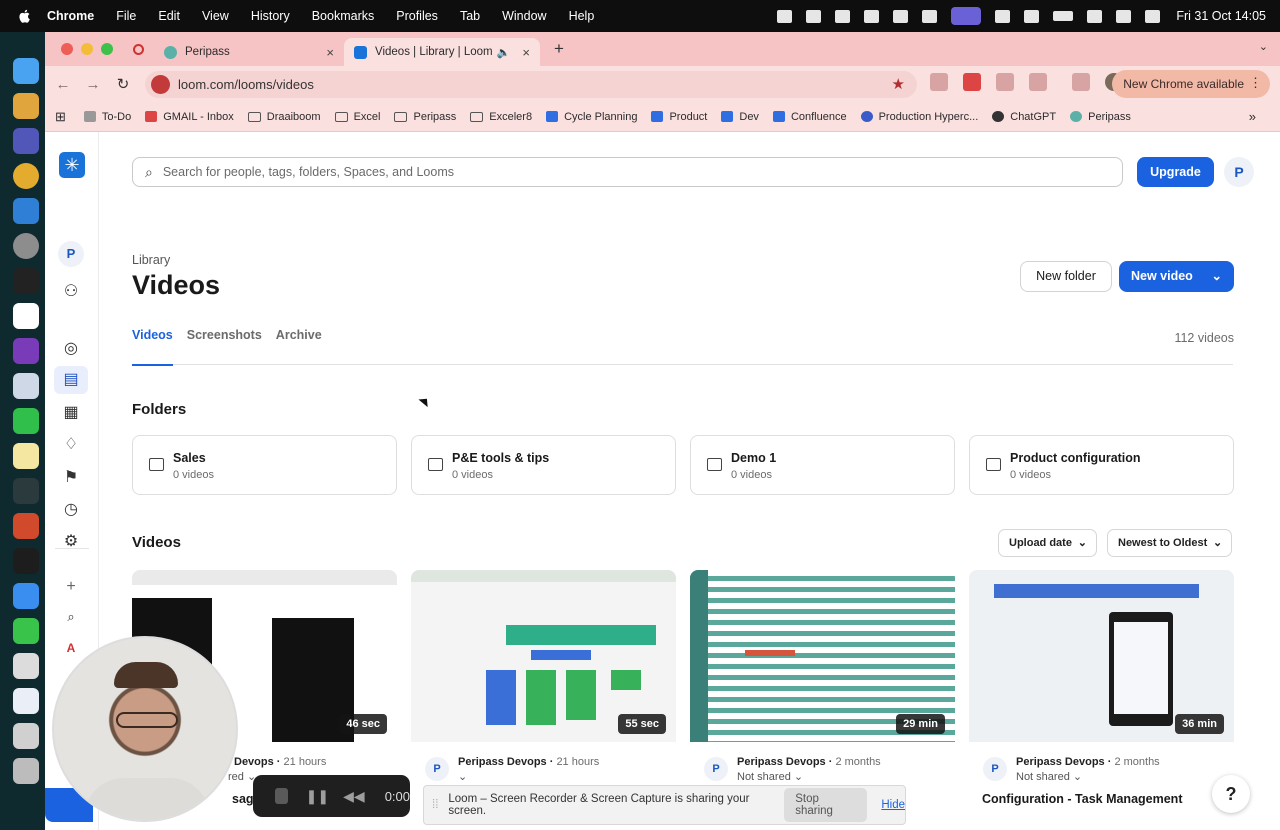  What do you see at coordinates (462, 776) in the screenshot?
I see `share-status: ⌄` at bounding box center [462, 776].